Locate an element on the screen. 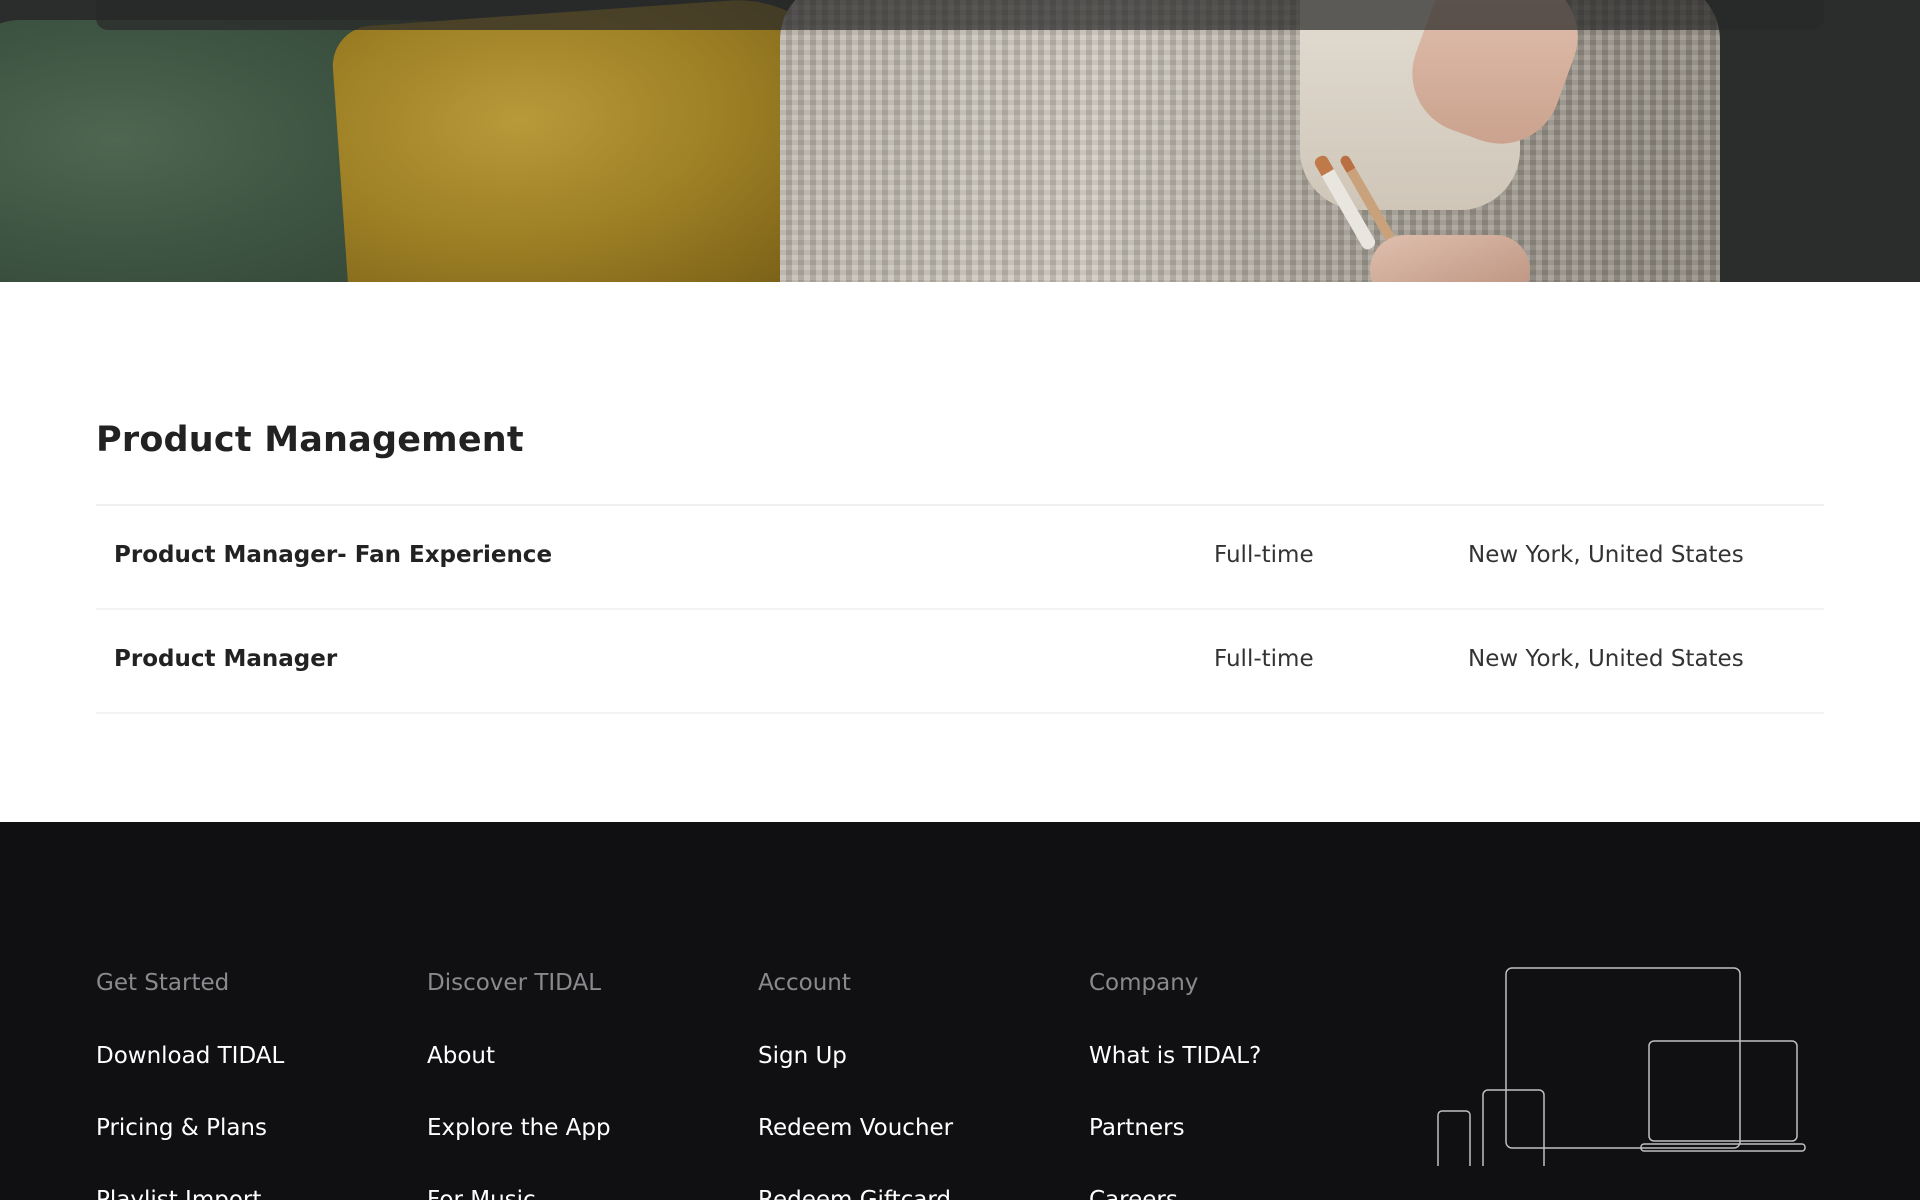  job-title: Product Manager- Fan Experience is located at coordinates (333, 555).